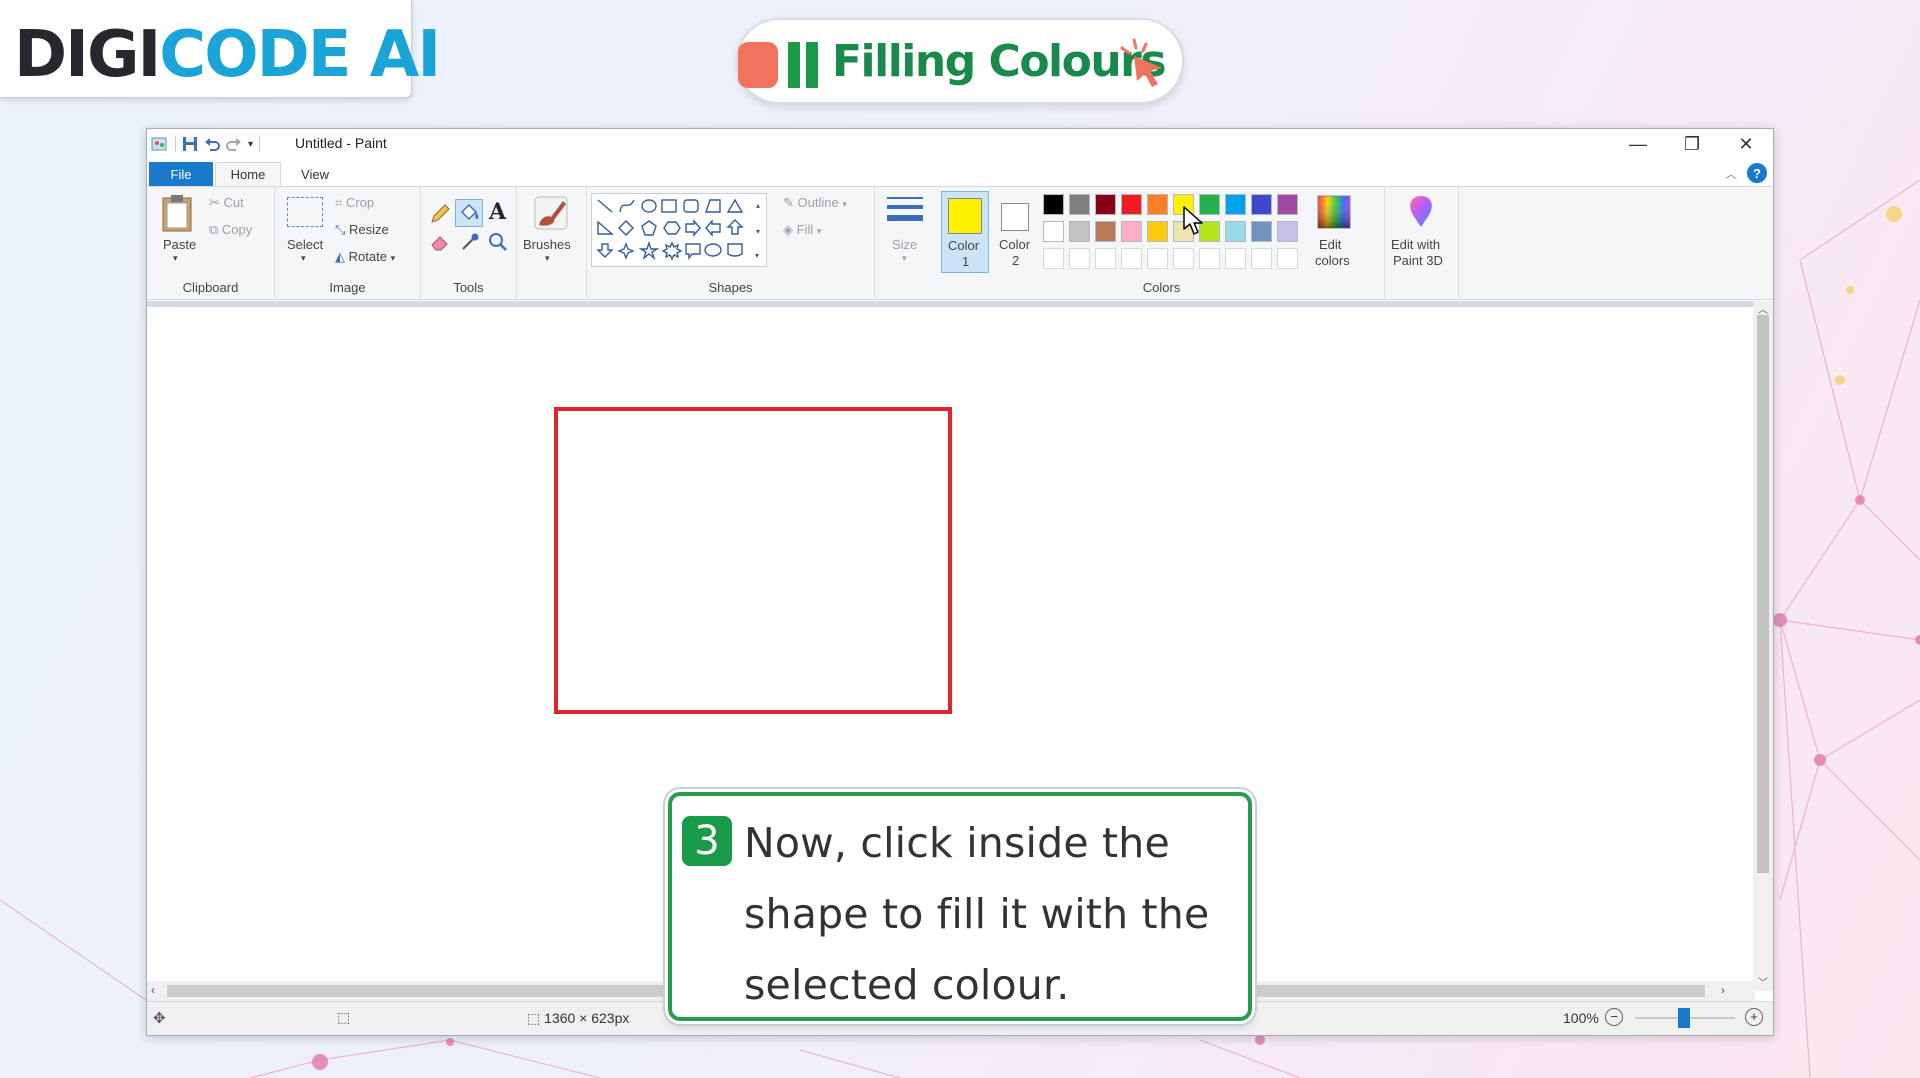  I want to click on redo-icon, so click(234, 144).